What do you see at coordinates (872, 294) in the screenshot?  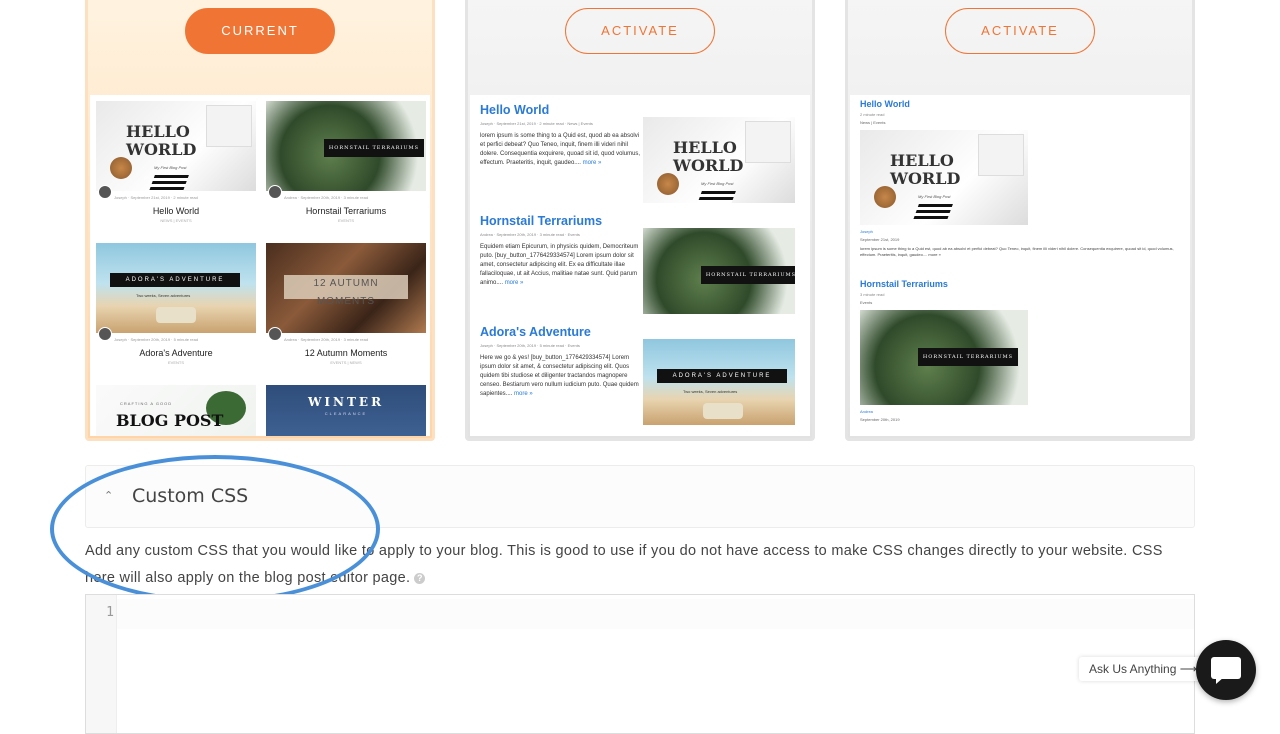 I see `post-read-time: 3 minute read` at bounding box center [872, 294].